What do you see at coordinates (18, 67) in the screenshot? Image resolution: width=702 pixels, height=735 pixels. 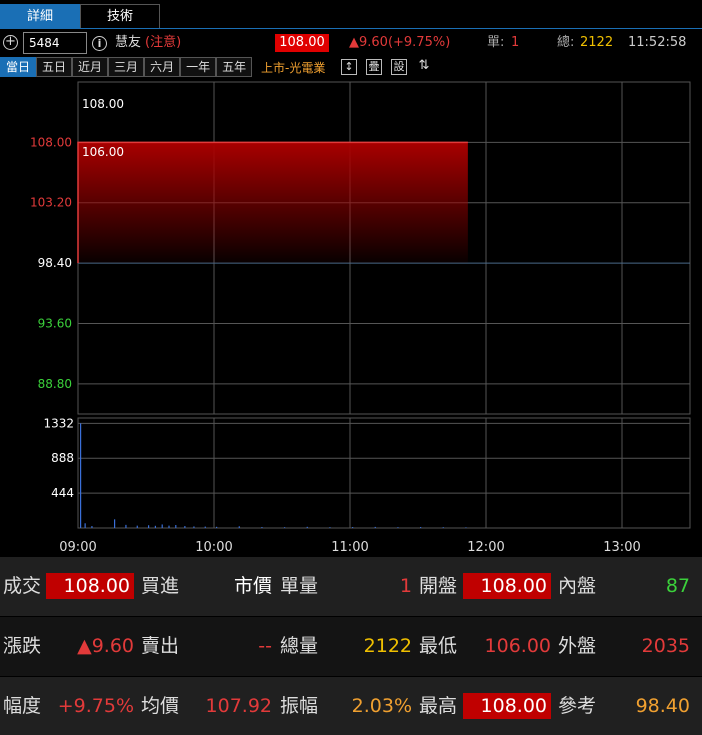 I see `period-today-button: 當日` at bounding box center [18, 67].